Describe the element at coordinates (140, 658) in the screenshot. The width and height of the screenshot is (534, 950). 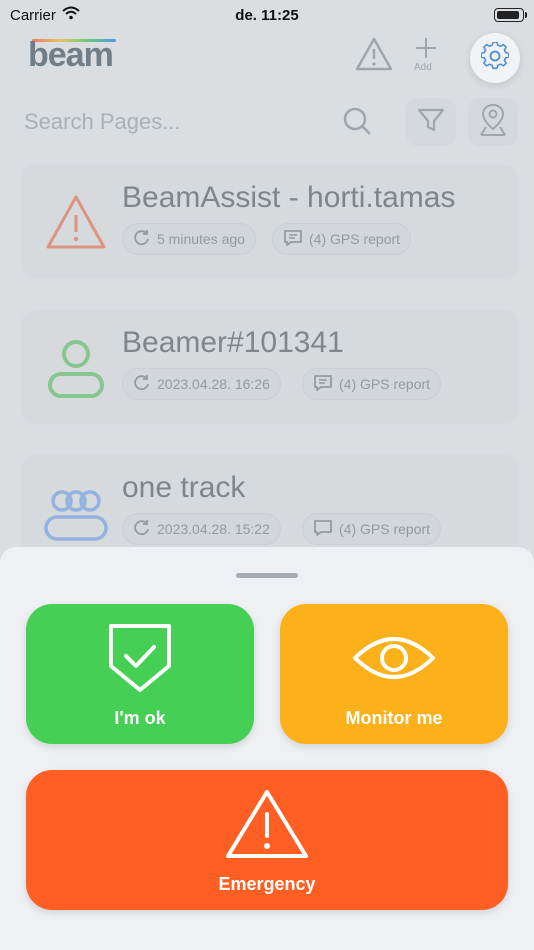
I see `shield-check-icon` at that location.